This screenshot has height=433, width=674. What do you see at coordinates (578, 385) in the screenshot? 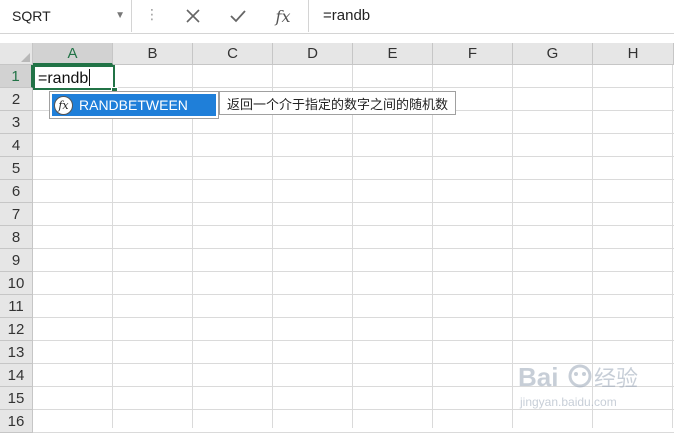
I see `watermark-logo: Bai 经验 jingyan.baidu.com` at bounding box center [578, 385].